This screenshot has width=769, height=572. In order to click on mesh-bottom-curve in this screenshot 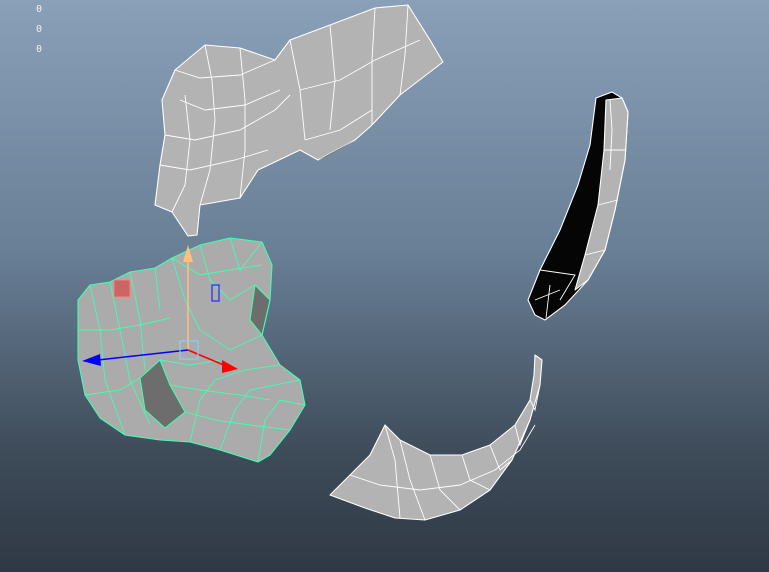, I will do `click(436, 437)`.